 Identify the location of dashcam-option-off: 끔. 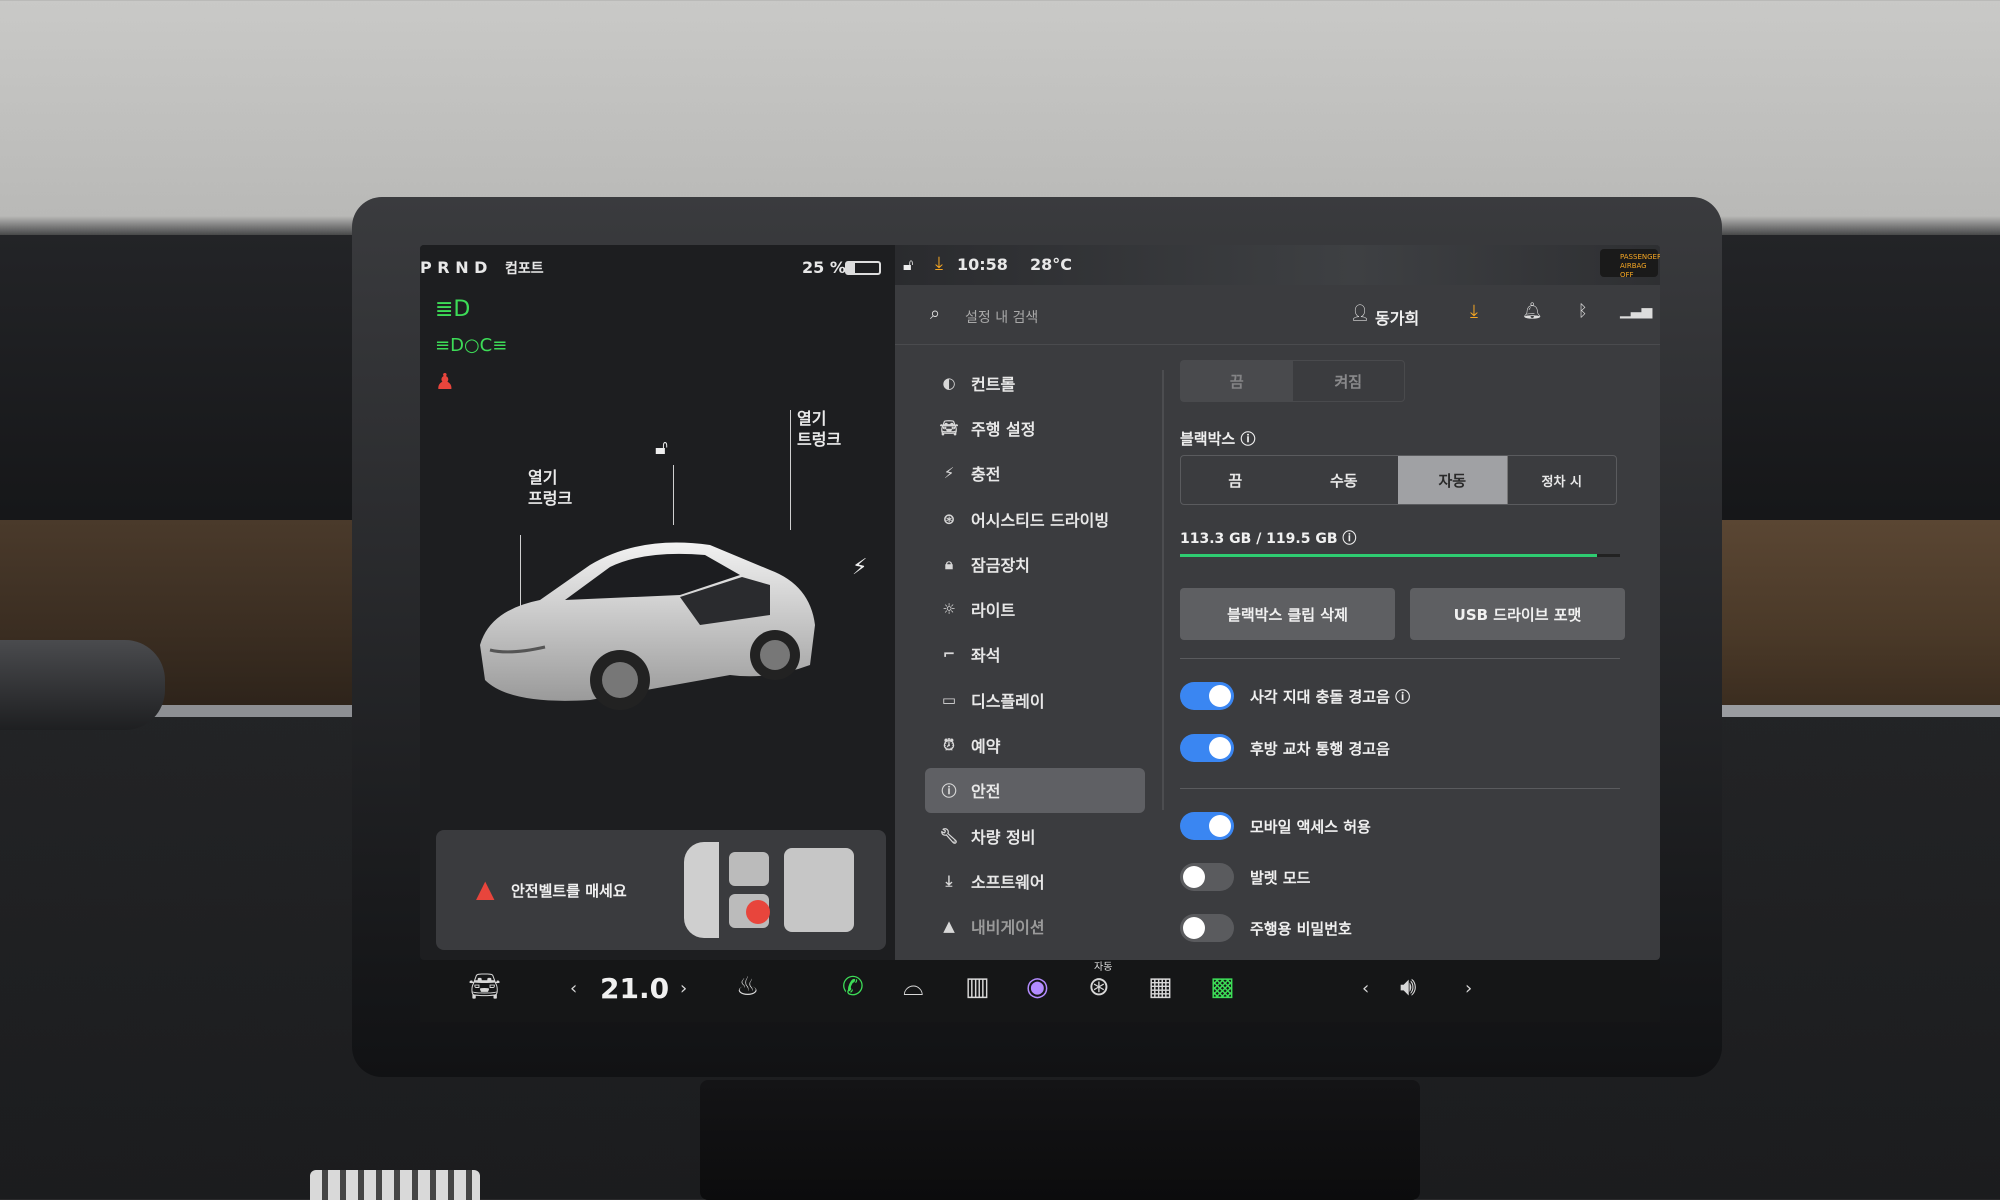
(1235, 480).